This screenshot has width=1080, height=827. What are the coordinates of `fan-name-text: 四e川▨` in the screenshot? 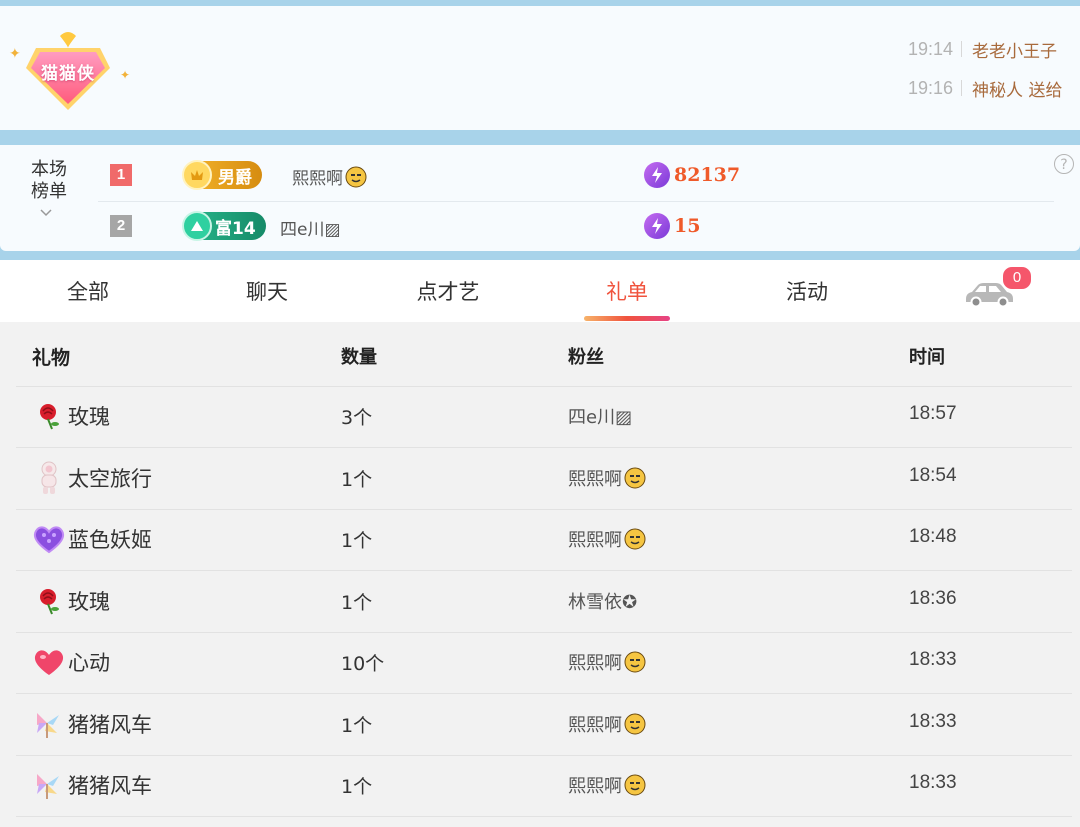 It's located at (600, 417).